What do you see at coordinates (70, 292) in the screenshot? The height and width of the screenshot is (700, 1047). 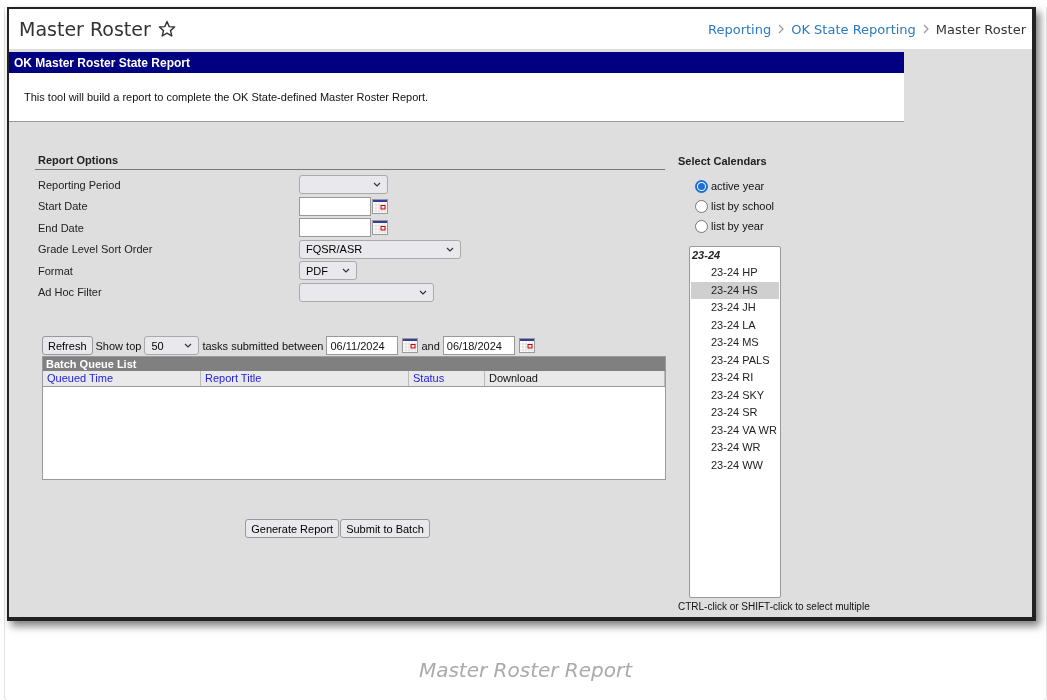 I see `field-label: Ad Hoc Filter` at bounding box center [70, 292].